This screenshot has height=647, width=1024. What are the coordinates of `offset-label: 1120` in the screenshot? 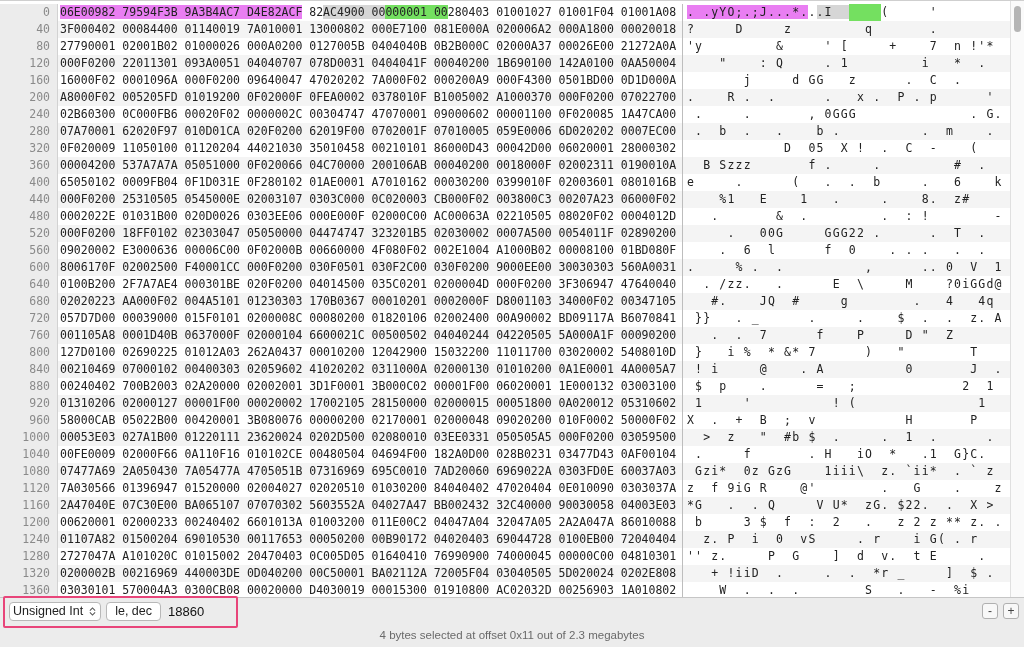 It's located at (29, 488).